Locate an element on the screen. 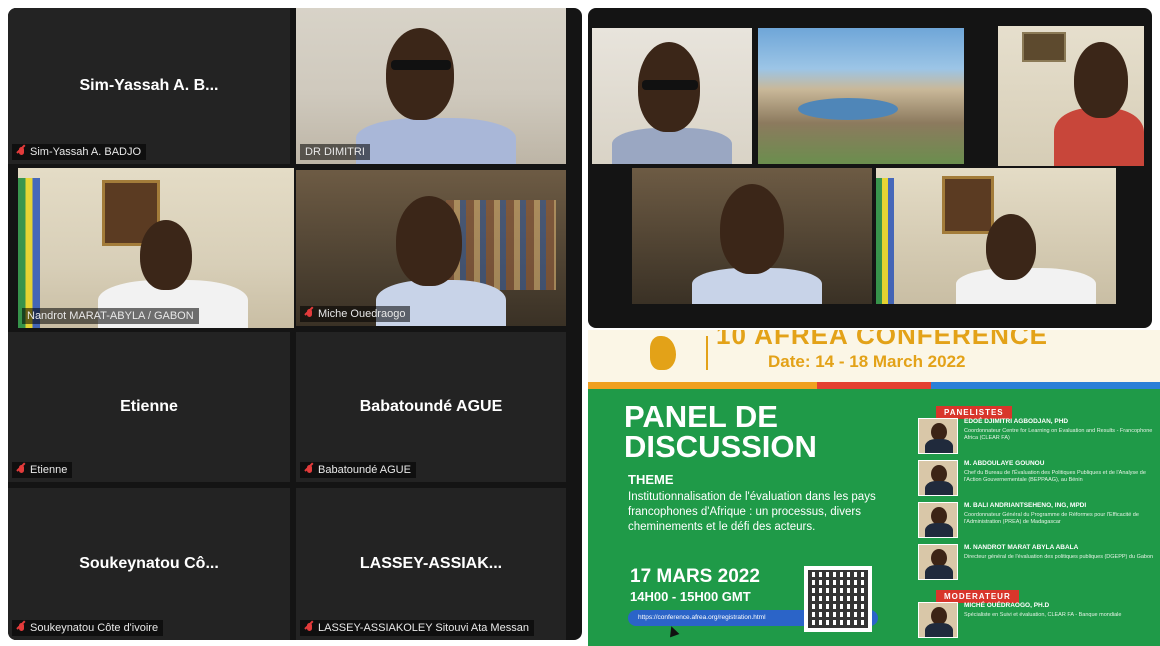 The image size is (1160, 646). participant-tile: Miche Ouedraogo is located at coordinates (431, 248).